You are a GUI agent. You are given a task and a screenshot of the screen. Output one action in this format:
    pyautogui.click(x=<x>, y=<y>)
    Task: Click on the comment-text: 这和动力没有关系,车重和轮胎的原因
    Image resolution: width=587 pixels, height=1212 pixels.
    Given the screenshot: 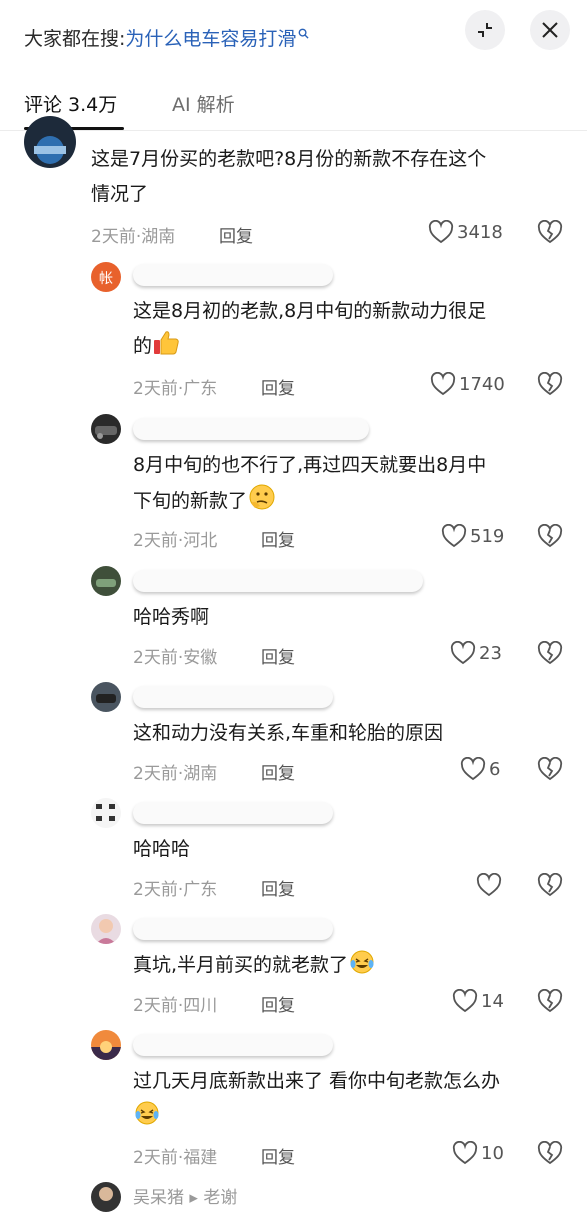 What is the action you would take?
    pyautogui.click(x=288, y=733)
    